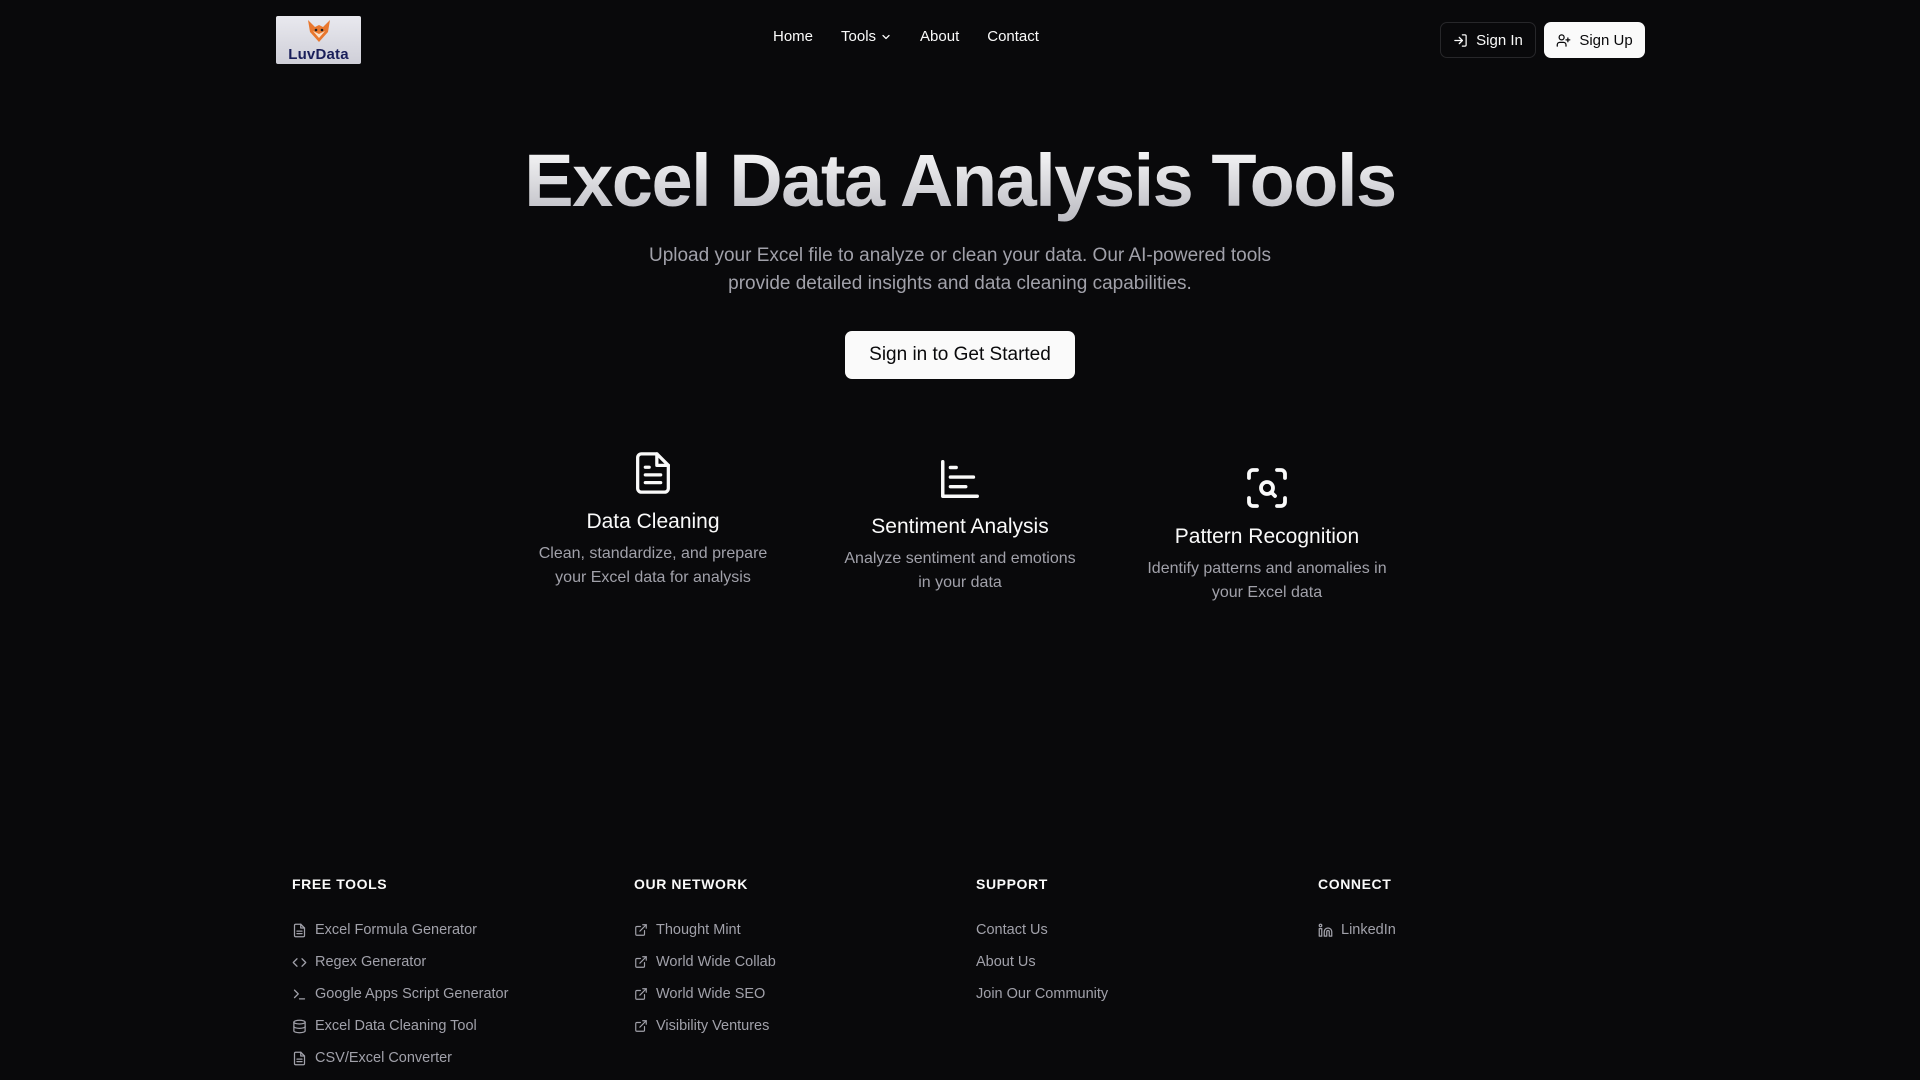 Image resolution: width=1920 pixels, height=1080 pixels. I want to click on footer-link-contact-us: Contact Us, so click(1042, 930).